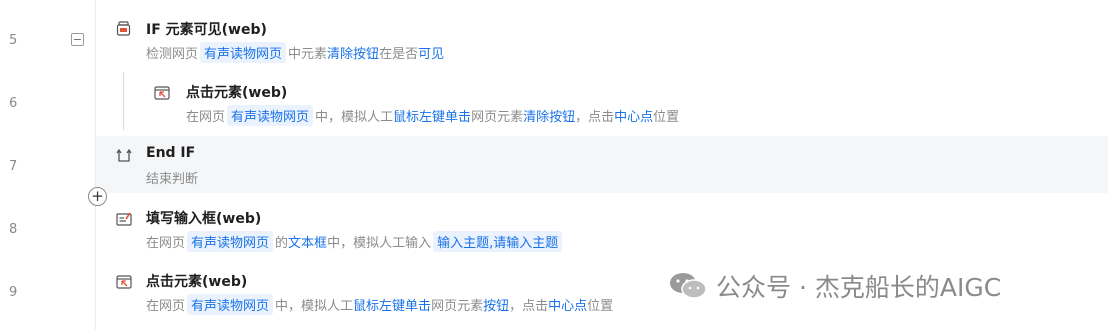 The image size is (1108, 330). What do you see at coordinates (48, 165) in the screenshot?
I see `line-gutter: 5 6 7 8 9 −` at bounding box center [48, 165].